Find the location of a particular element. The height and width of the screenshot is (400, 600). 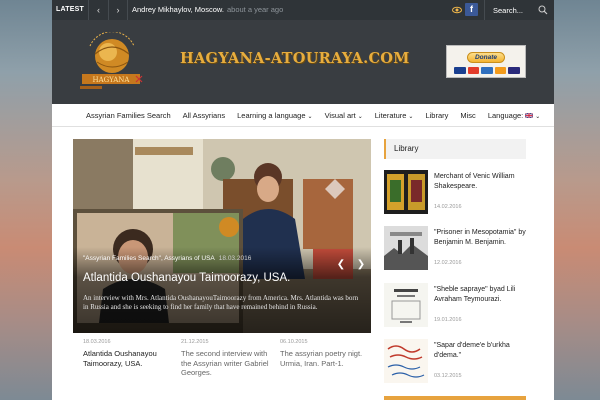

ticker-time: about a year ago is located at coordinates (255, 9).